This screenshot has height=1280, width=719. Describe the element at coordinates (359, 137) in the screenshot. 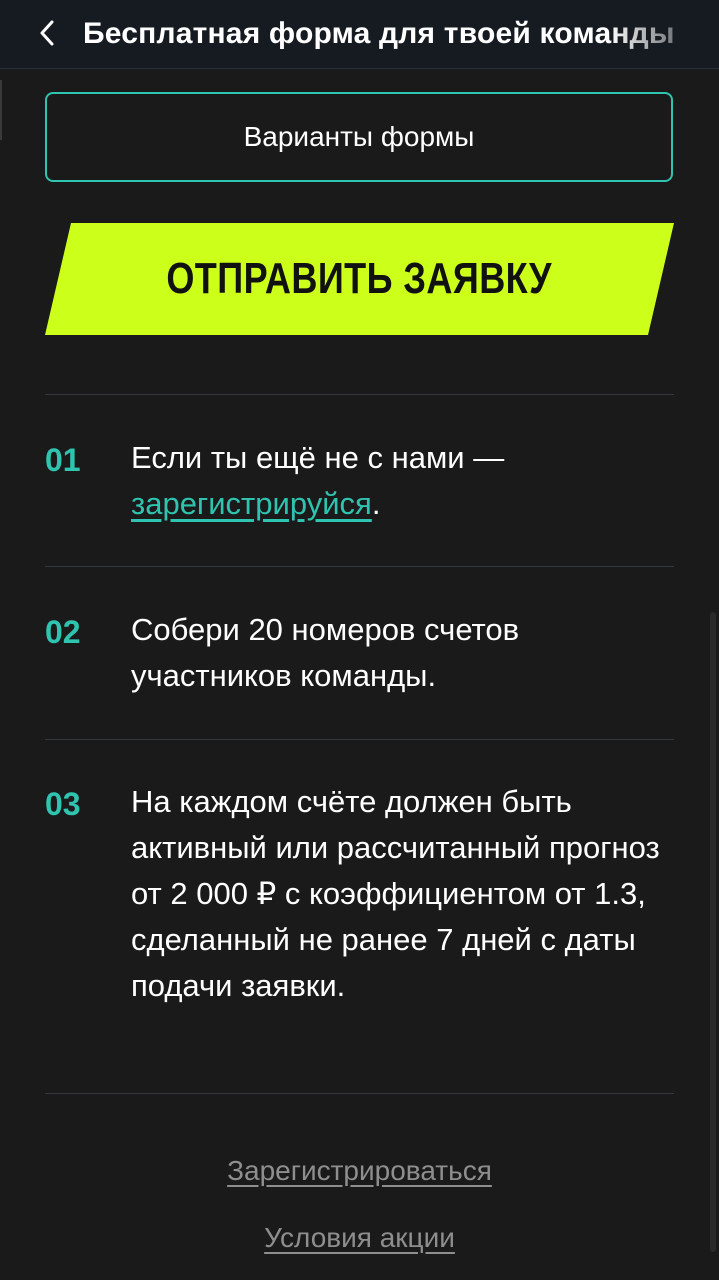

I see `form-variants-button: Варианты формы` at that location.